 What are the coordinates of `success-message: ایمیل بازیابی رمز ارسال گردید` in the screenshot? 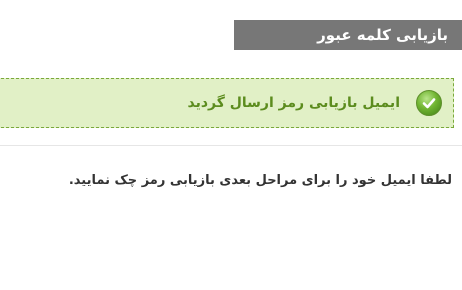 It's located at (293, 103).